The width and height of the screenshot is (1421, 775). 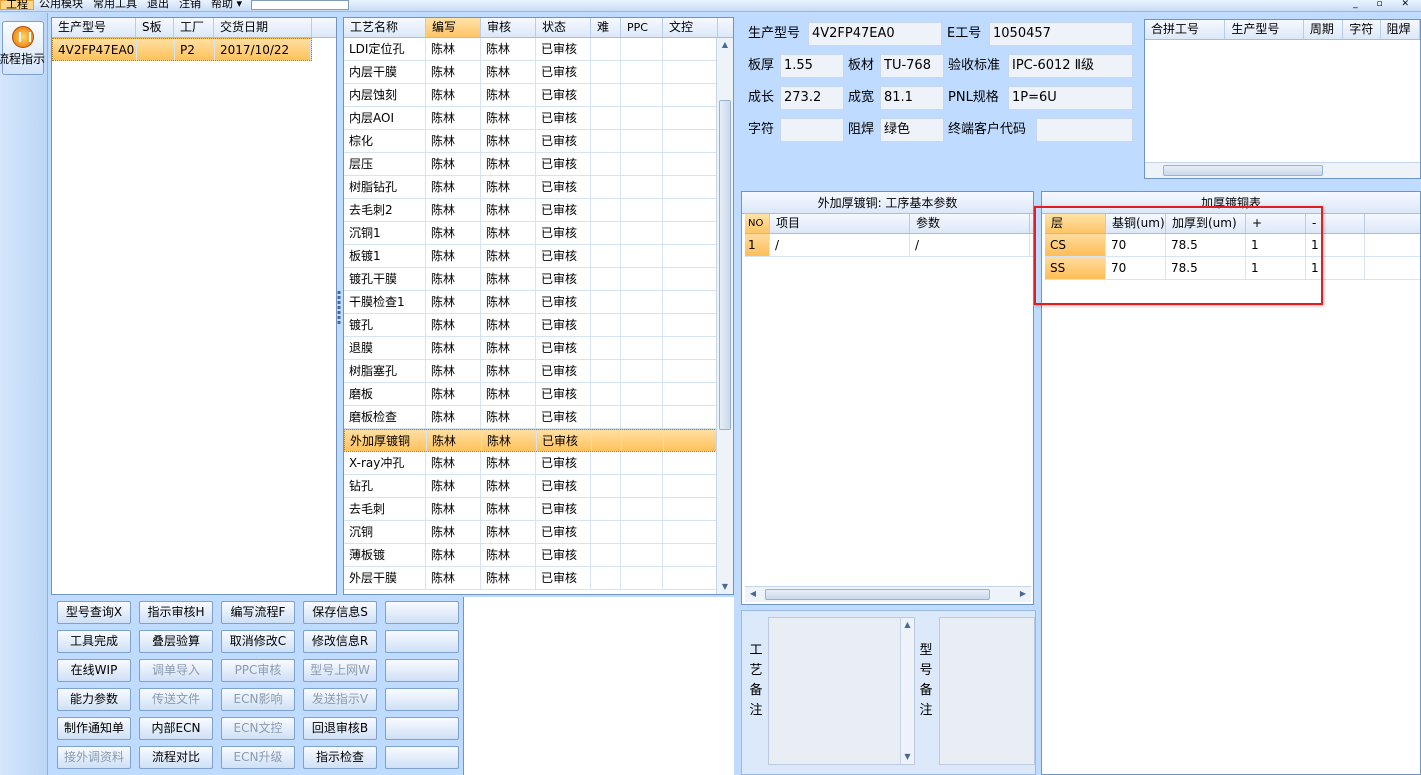 I want to click on menu-exit: 退出, so click(x=158, y=4).